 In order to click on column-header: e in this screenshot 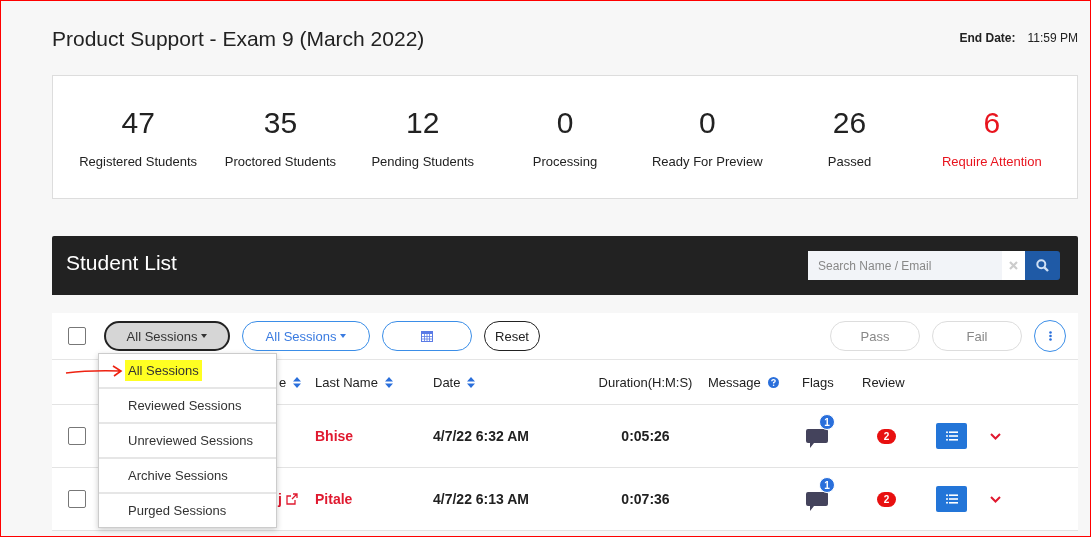, I will do `click(283, 382)`.